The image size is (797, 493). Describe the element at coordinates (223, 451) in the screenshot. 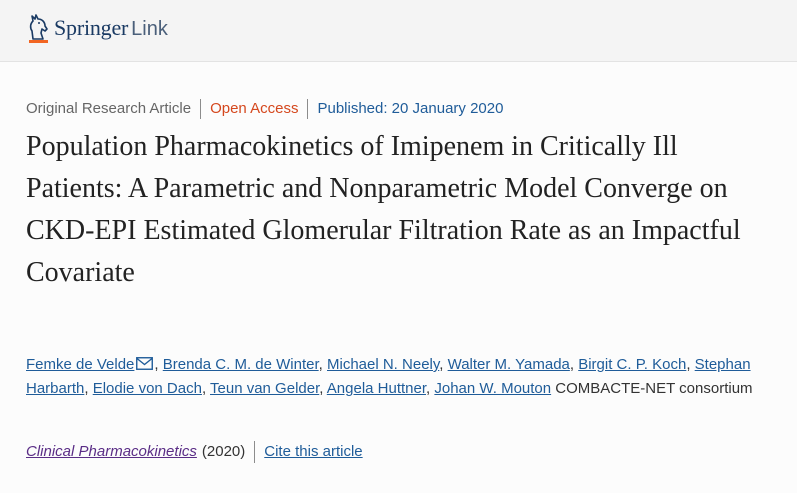

I see `publication-year: (2020)` at that location.